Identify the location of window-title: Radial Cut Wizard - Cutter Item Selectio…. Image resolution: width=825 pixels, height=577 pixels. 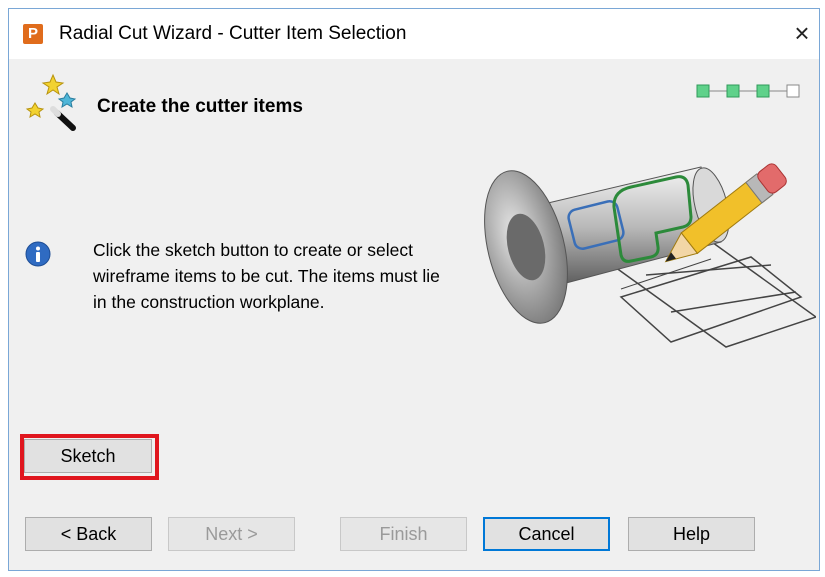
(233, 33).